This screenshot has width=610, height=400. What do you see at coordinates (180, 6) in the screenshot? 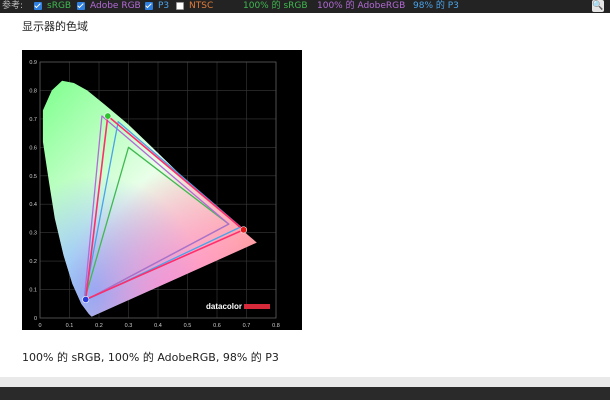
I see `ntsc-checkbox` at bounding box center [180, 6].